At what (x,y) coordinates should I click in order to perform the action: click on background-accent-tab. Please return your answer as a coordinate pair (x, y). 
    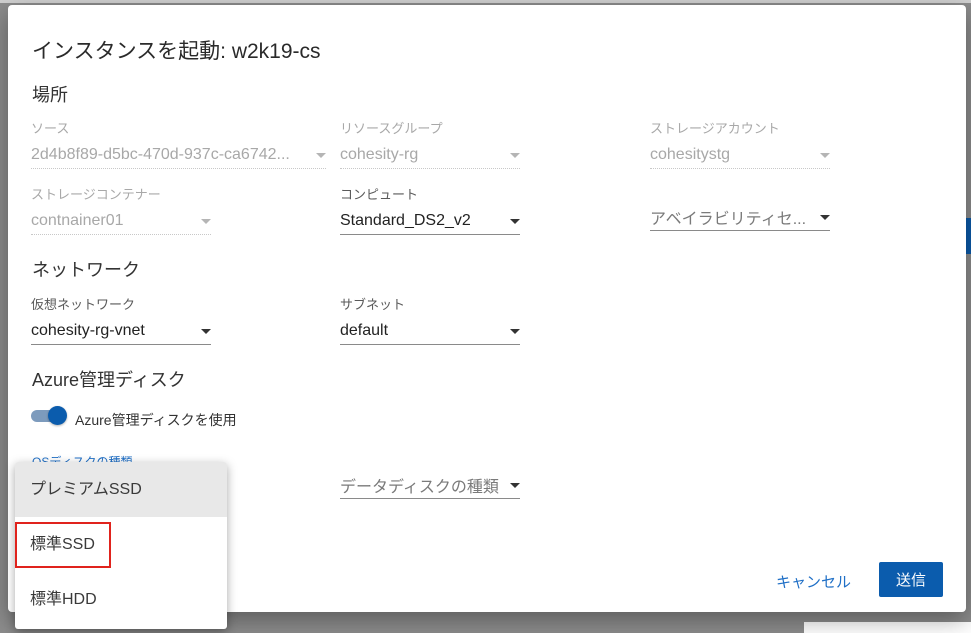
    Looking at the image, I should click on (968, 236).